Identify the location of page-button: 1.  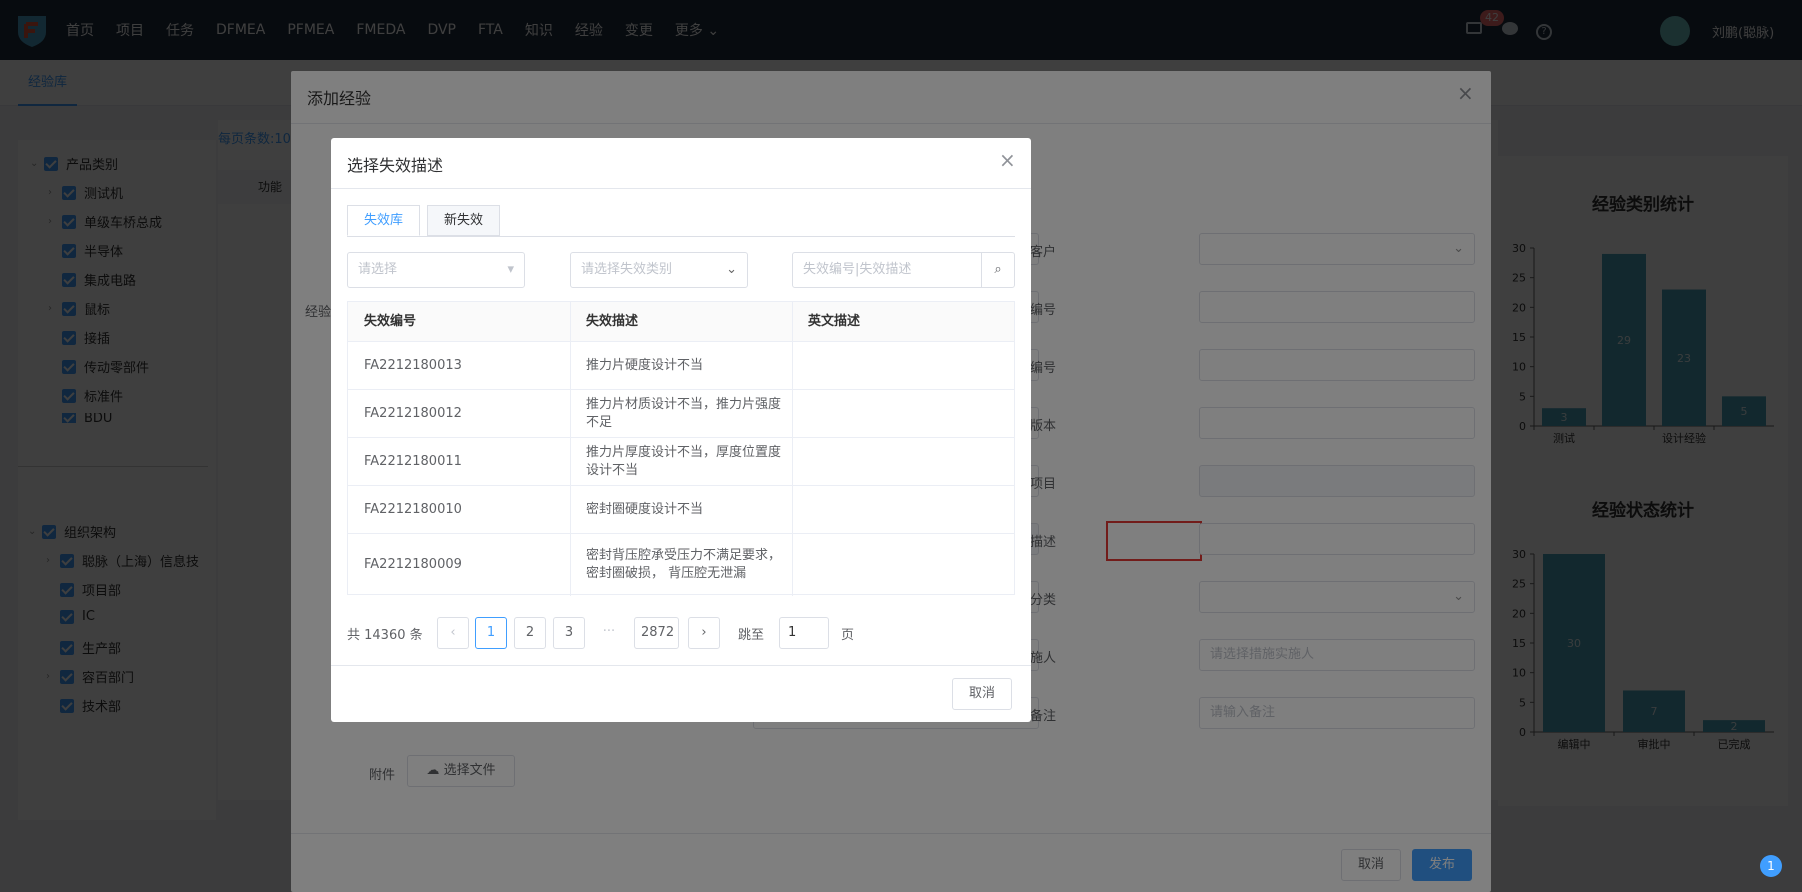
(491, 633).